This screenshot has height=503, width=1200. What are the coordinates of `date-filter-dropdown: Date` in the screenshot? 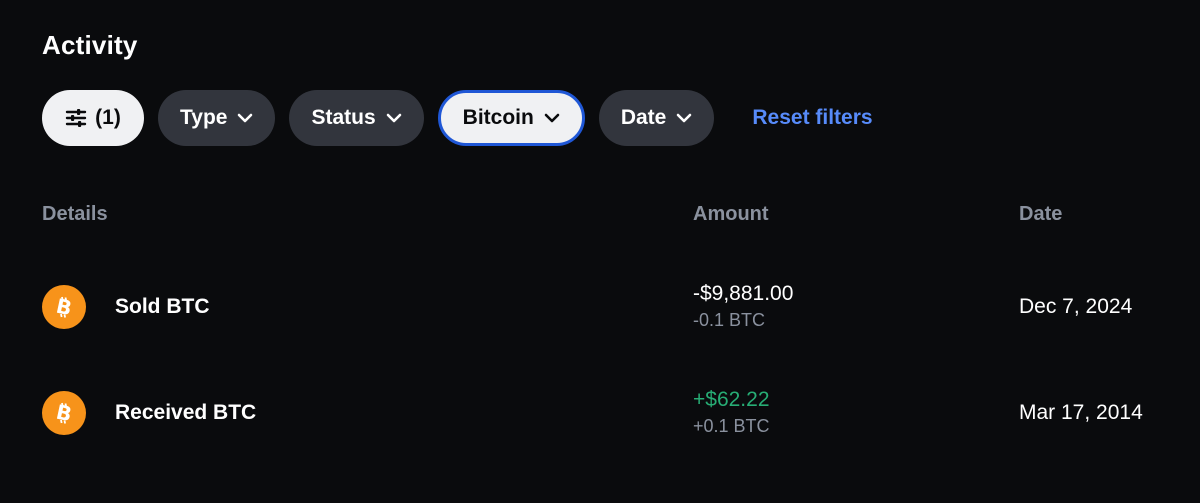 It's located at (656, 118).